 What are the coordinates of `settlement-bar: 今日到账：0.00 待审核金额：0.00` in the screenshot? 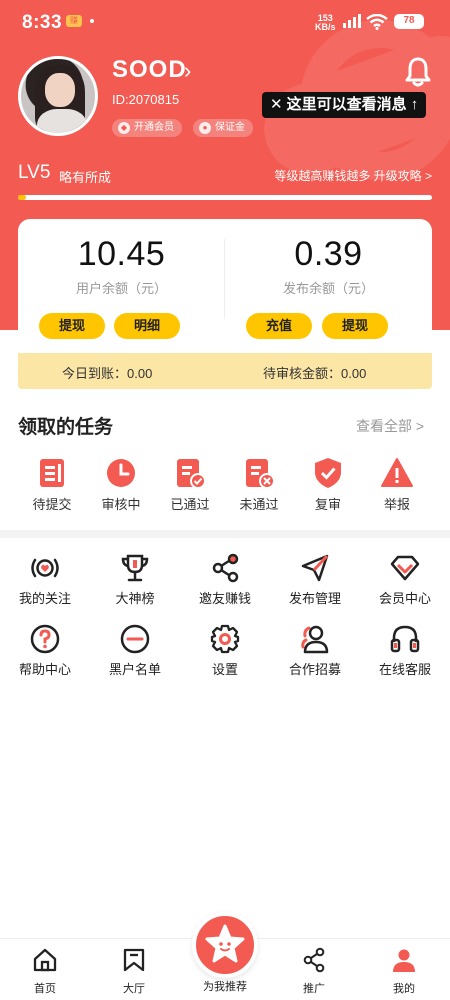 It's located at (225, 371).